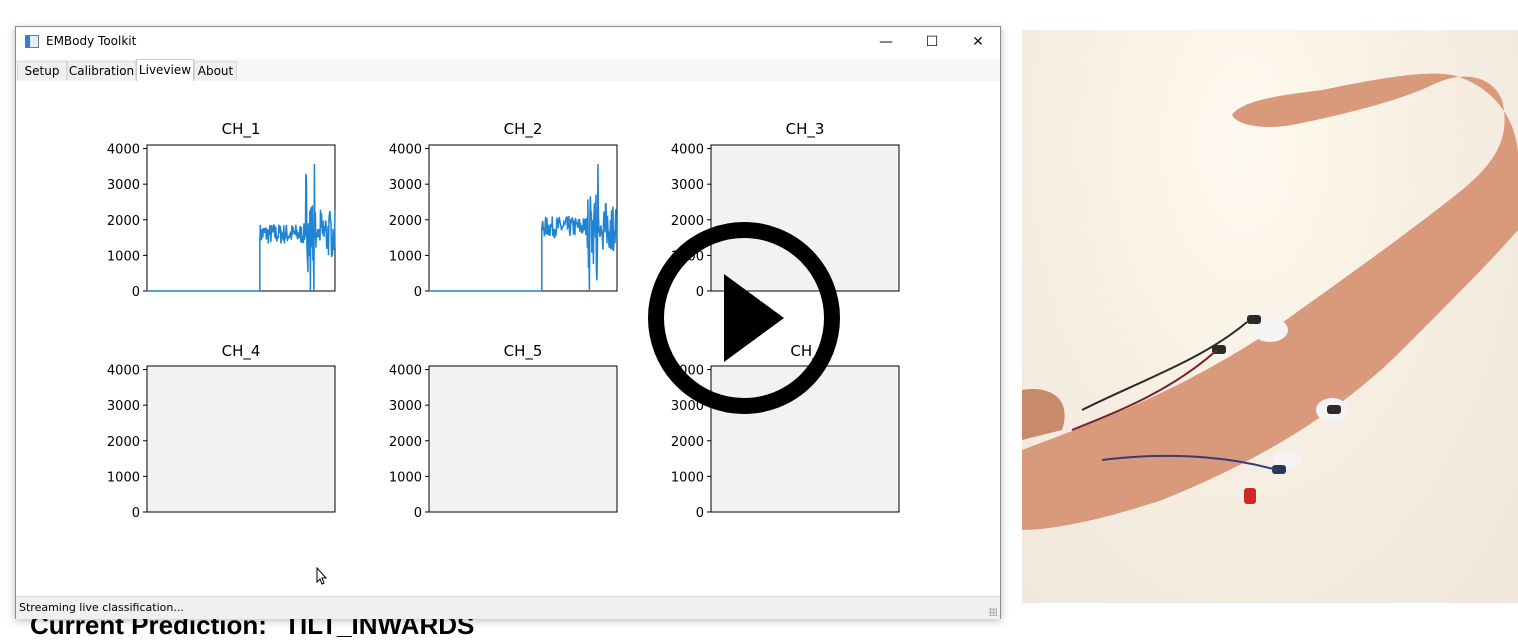 Image resolution: width=1518 pixels, height=644 pixels. Describe the element at coordinates (508, 42) in the screenshot. I see `title-bar: EMBody Toolkit — ☐ ✕` at that location.